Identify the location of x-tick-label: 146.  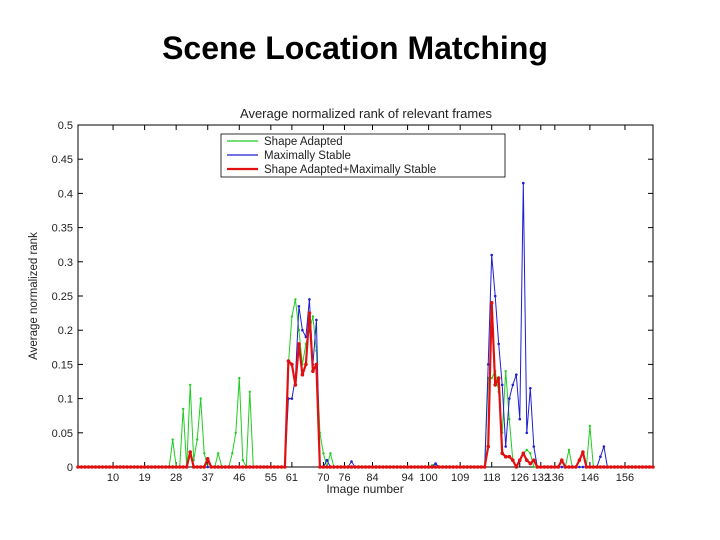
(590, 478).